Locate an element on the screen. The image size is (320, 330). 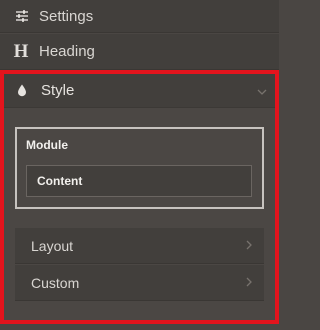
section-heading-label: Heading is located at coordinates (67, 51).